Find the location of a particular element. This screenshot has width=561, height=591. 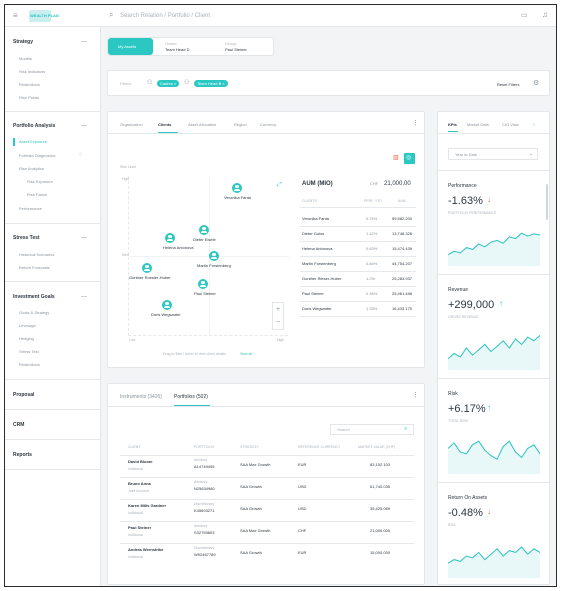

owner-select: Team Head D is located at coordinates (177, 50).